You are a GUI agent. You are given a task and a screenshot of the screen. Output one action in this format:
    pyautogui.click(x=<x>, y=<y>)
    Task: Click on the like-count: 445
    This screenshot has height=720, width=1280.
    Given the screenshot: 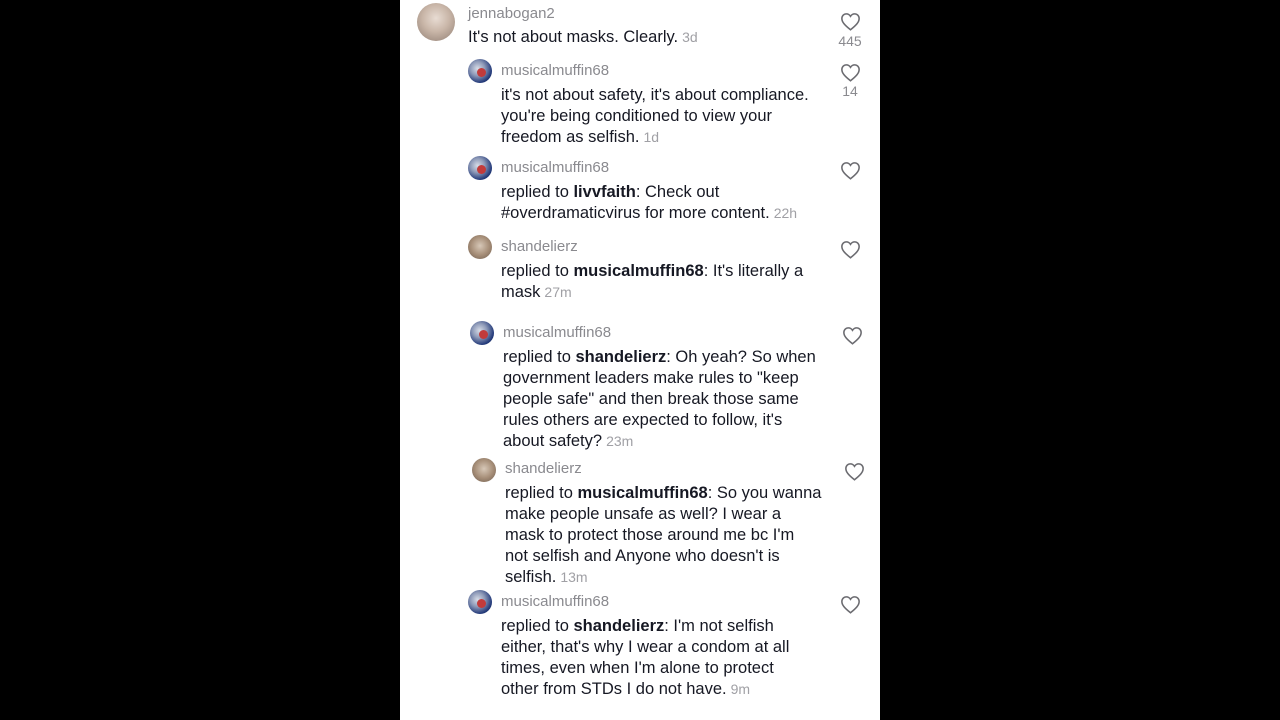 What is the action you would take?
    pyautogui.click(x=850, y=41)
    